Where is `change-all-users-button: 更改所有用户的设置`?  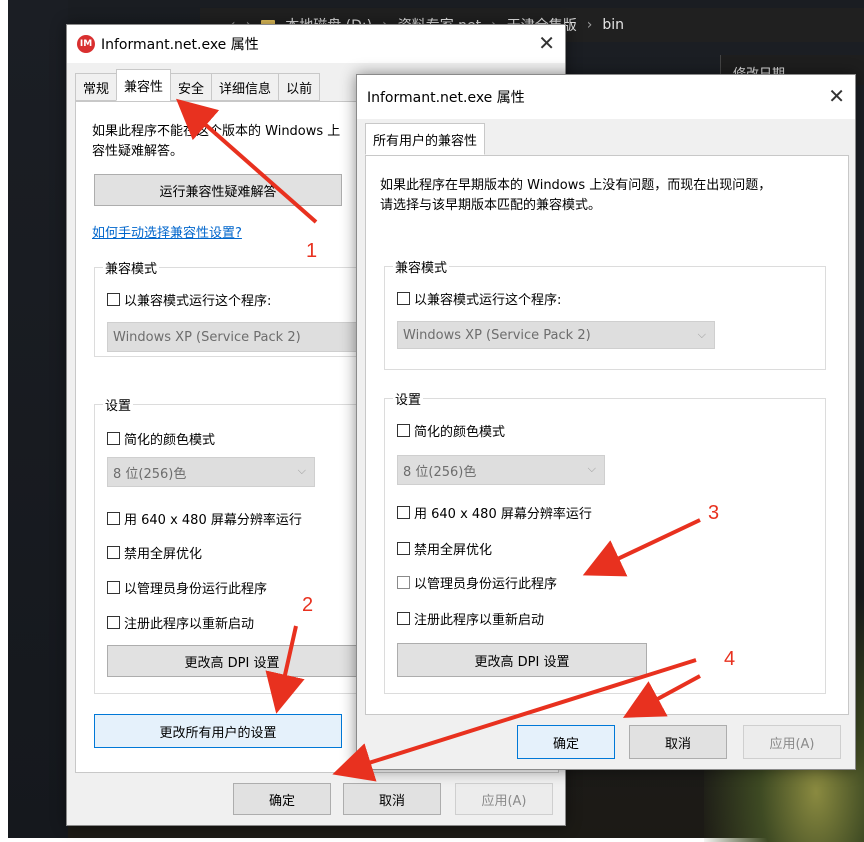
change-all-users-button: 更改所有用户的设置 is located at coordinates (218, 731).